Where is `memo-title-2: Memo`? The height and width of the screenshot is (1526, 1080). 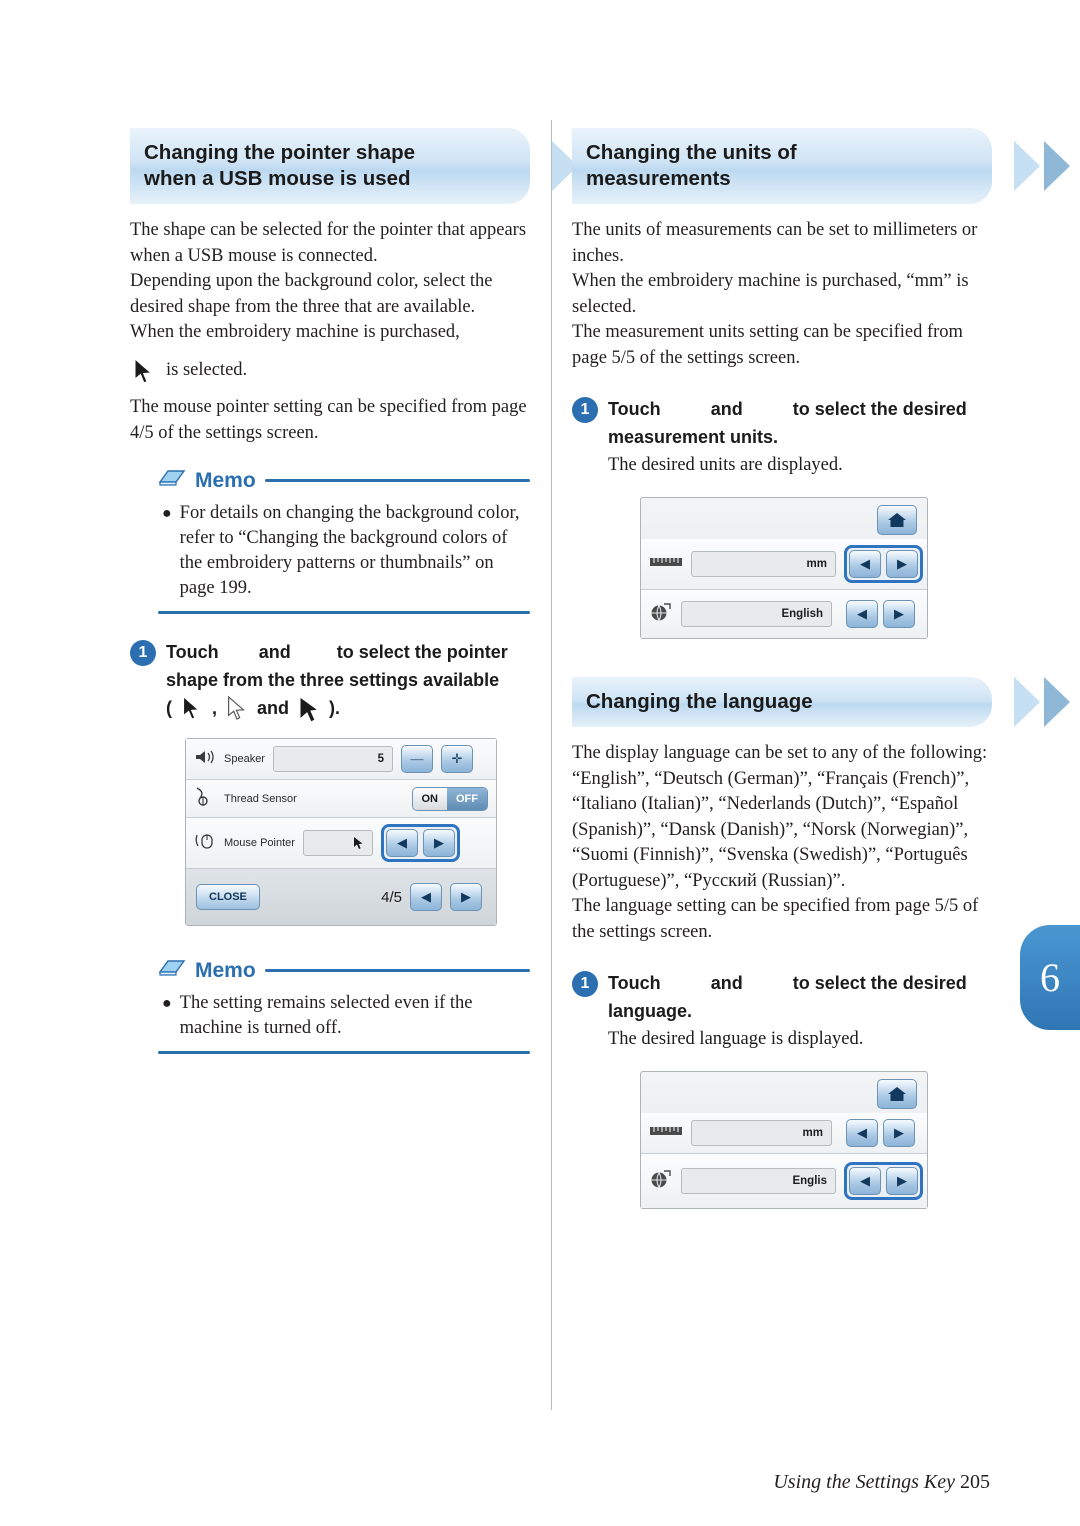
memo-title-2: Memo is located at coordinates (225, 970).